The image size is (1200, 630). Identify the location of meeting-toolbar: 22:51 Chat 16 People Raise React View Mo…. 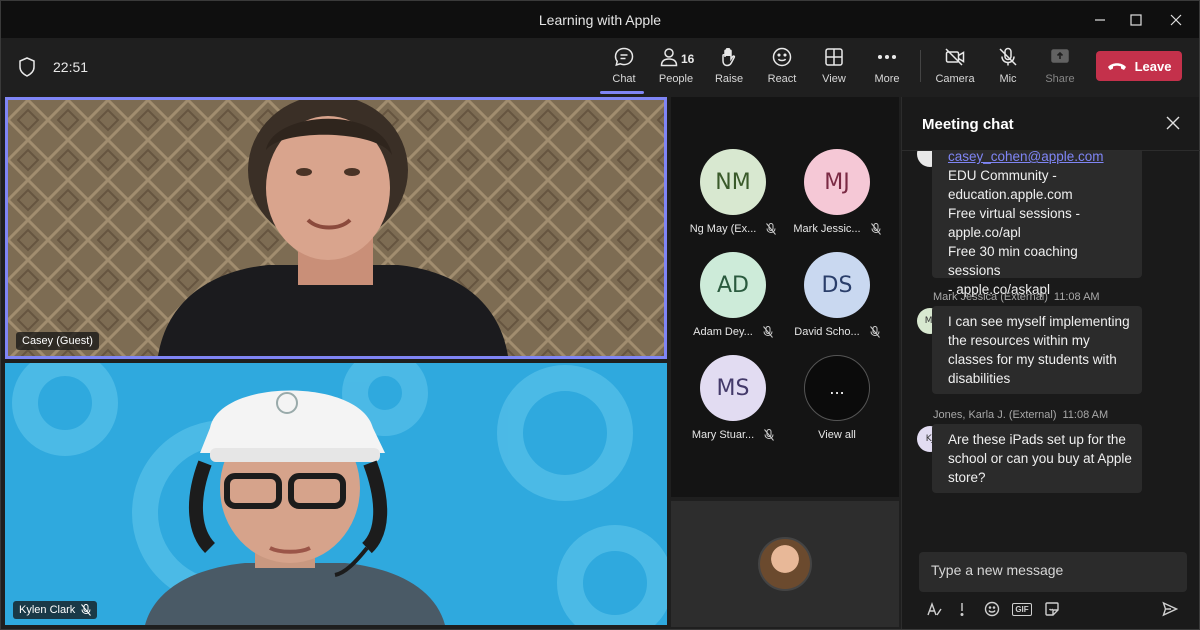
(600, 67).